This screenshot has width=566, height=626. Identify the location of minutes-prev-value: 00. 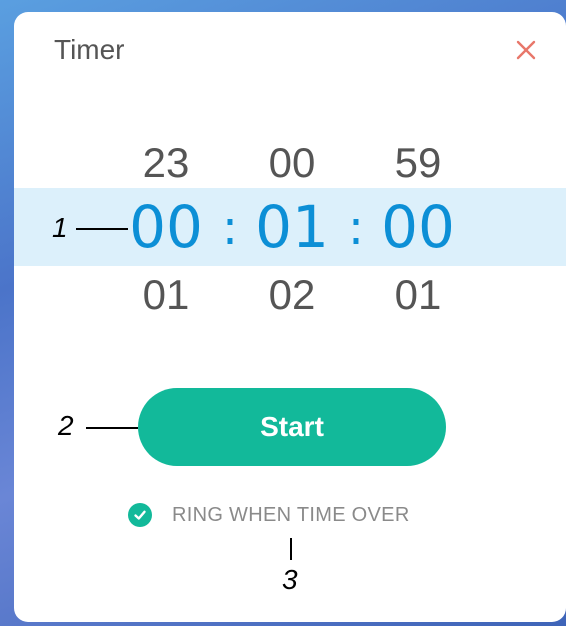
(292, 163).